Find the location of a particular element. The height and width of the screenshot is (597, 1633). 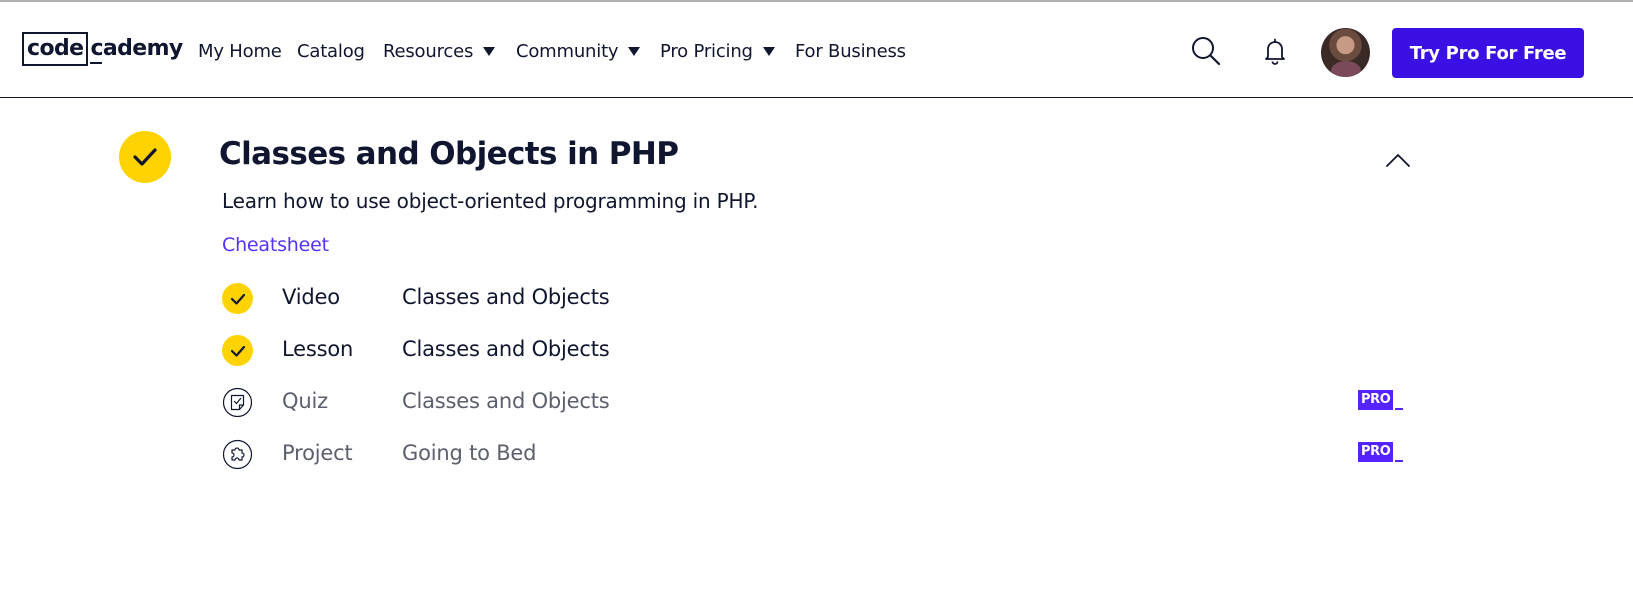

nav-label: For Business is located at coordinates (850, 51).